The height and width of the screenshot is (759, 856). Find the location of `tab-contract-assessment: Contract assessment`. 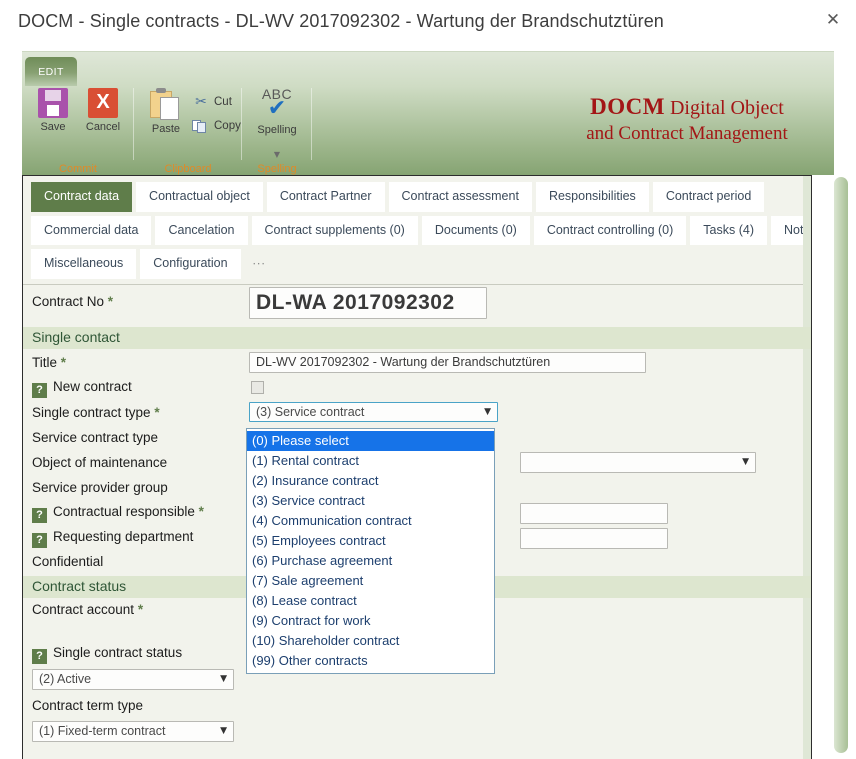

tab-contract-assessment: Contract assessment is located at coordinates (460, 197).